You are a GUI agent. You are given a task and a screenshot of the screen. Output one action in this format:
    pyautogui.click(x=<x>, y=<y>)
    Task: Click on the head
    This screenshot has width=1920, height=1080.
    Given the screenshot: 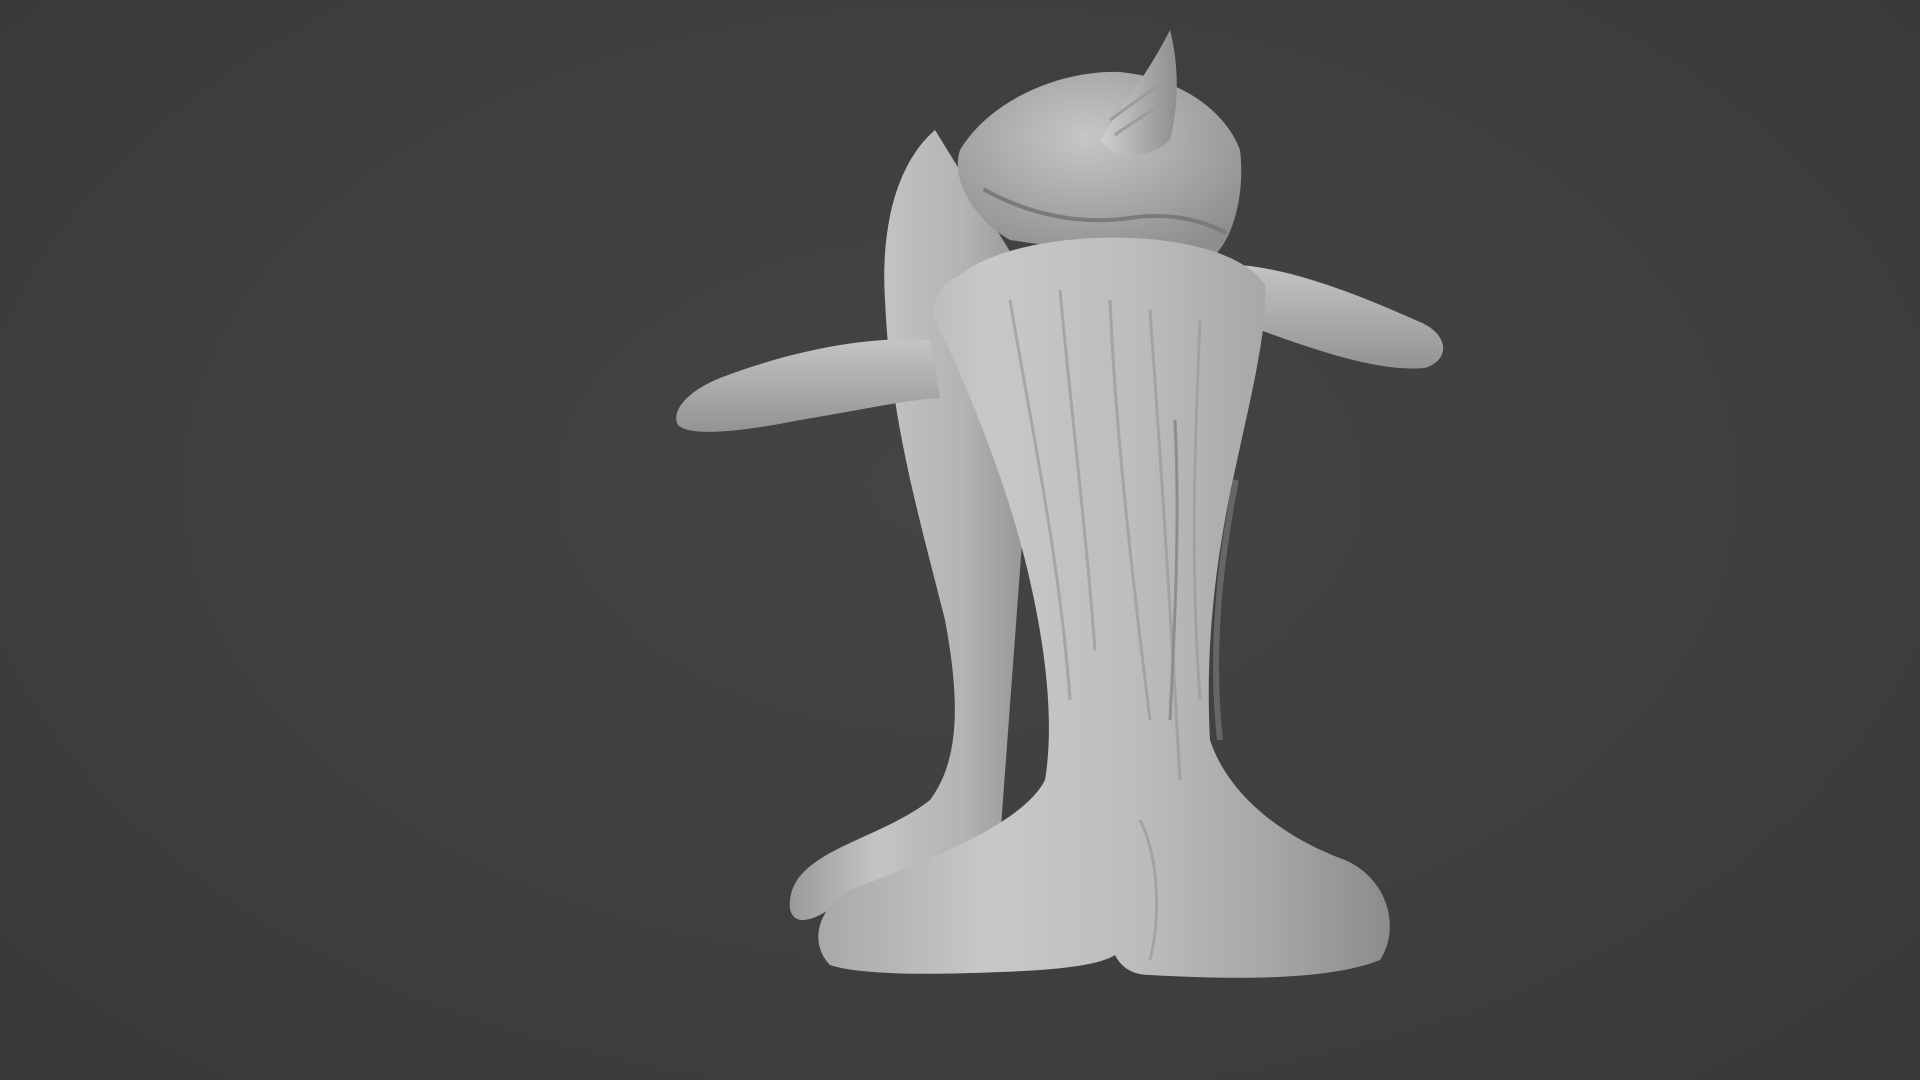 What is the action you would take?
    pyautogui.click(x=1099, y=165)
    